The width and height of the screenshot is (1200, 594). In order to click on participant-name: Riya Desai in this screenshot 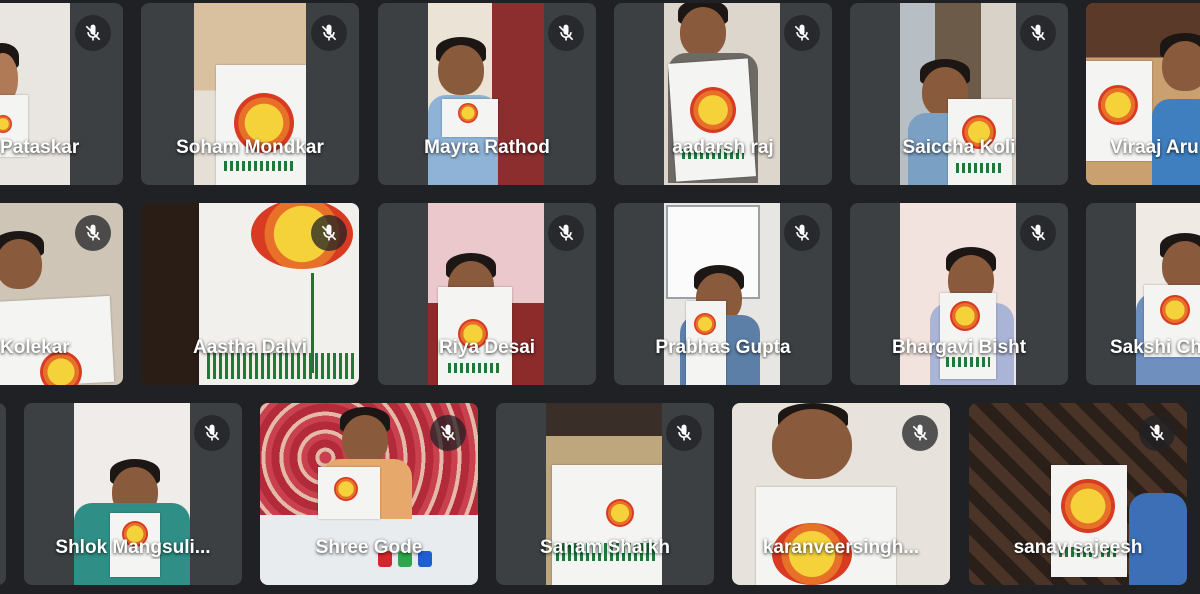, I will do `click(487, 347)`.